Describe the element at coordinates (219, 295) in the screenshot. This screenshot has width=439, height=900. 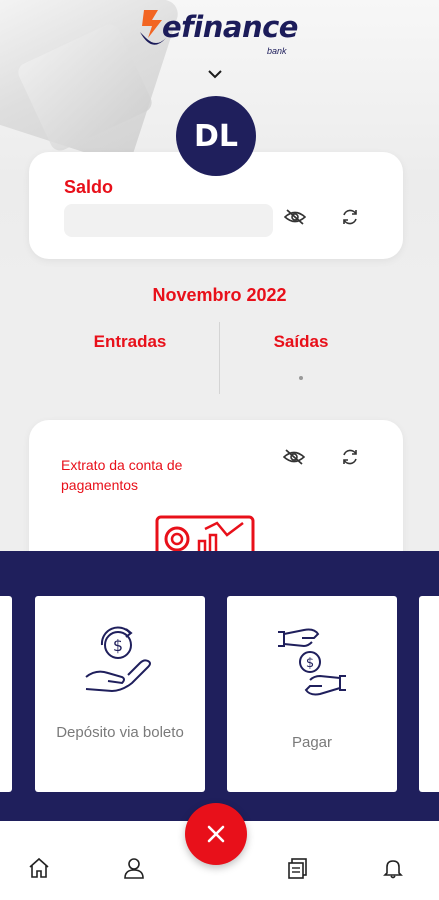
I see `period-month: Novembro 2022` at that location.